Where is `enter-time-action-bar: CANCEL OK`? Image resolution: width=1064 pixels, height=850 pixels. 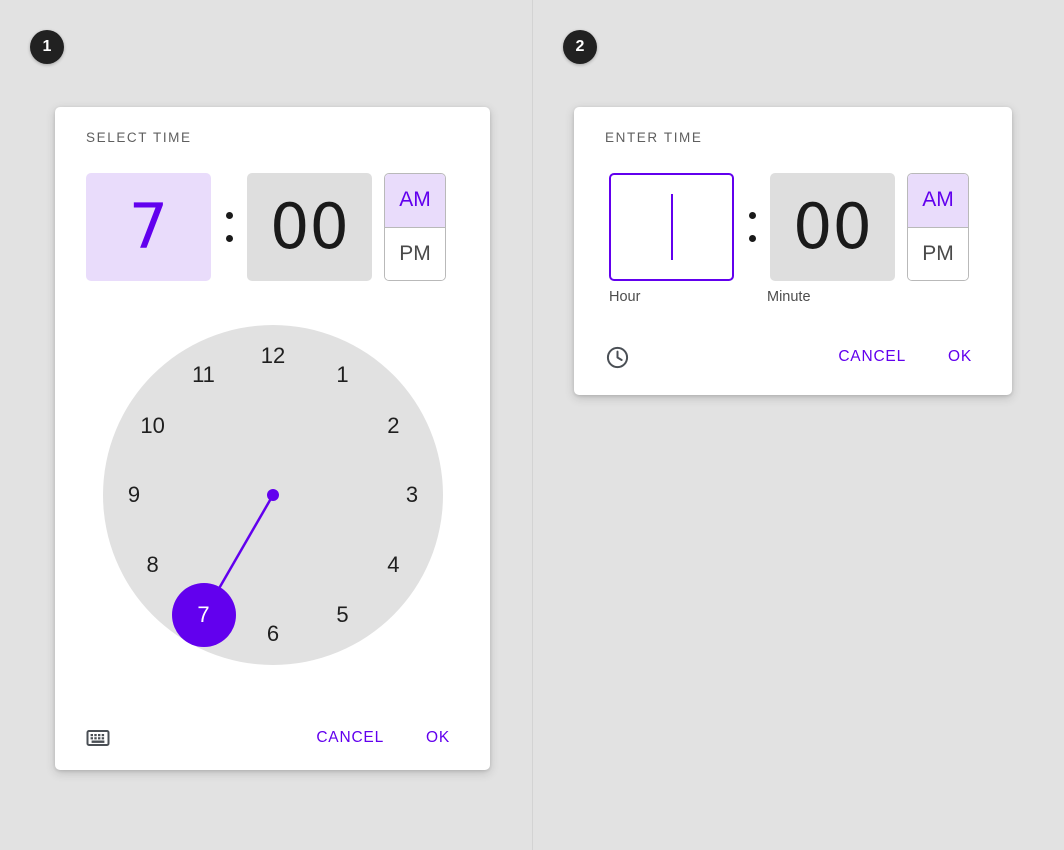 enter-time-action-bar: CANCEL OK is located at coordinates (793, 357).